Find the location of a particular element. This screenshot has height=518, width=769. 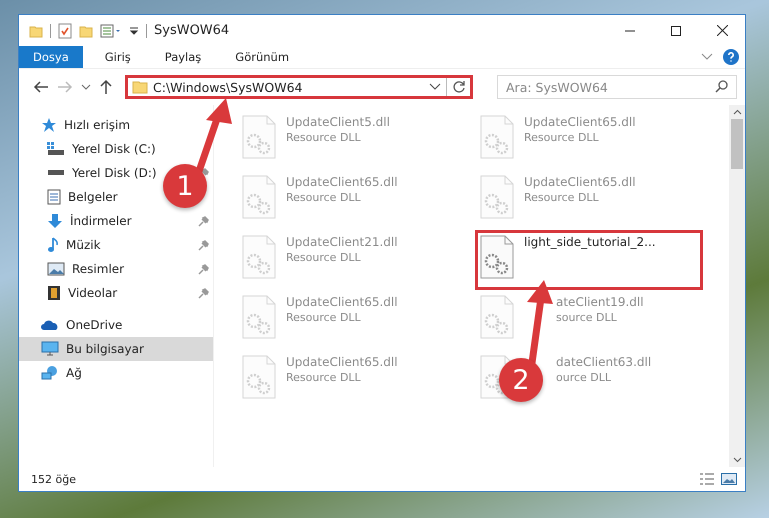

film-icon is located at coordinates (54, 293).